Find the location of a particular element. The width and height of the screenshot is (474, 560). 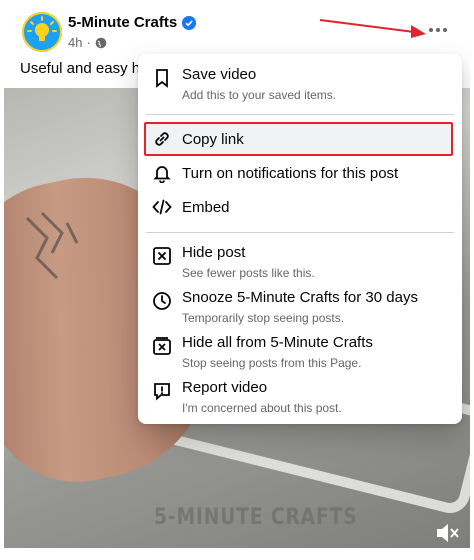

report-icon is located at coordinates (162, 391).